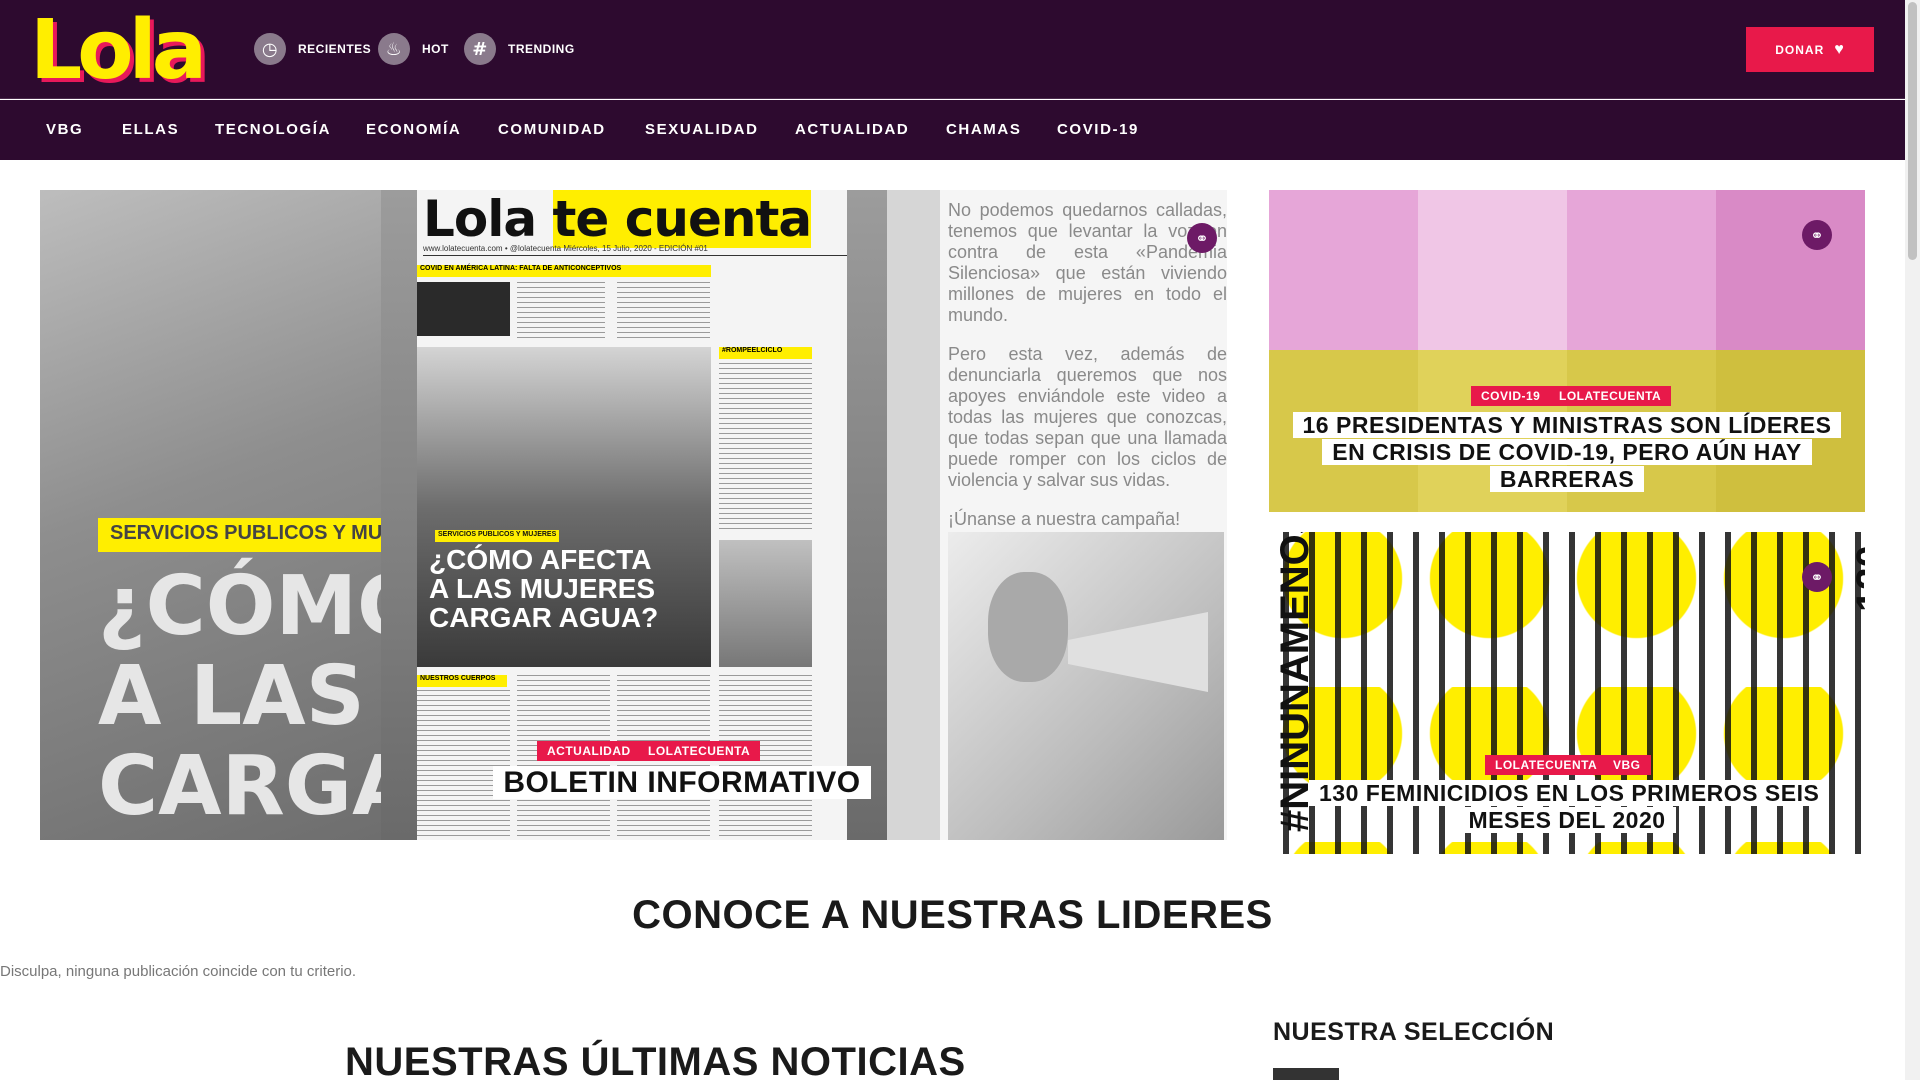 Image resolution: width=1920 pixels, height=1080 pixels. I want to click on card-side-text: 130 MUJERES, so click(1857, 572).